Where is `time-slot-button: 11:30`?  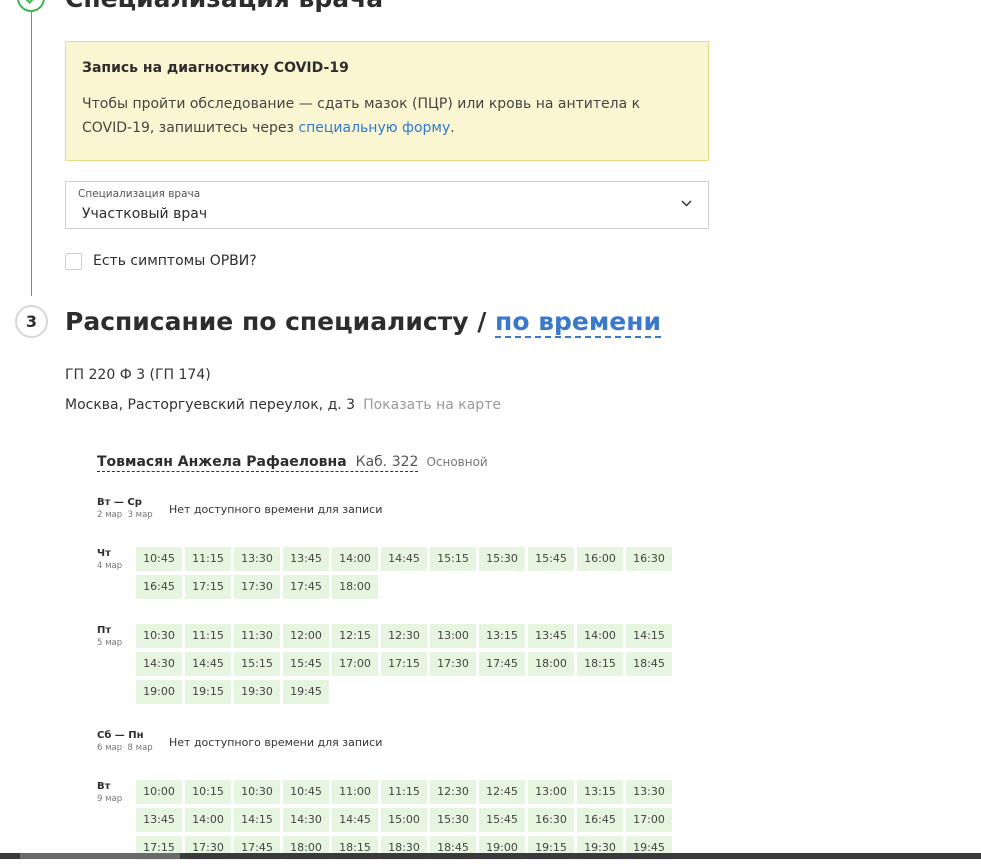 time-slot-button: 11:30 is located at coordinates (257, 636).